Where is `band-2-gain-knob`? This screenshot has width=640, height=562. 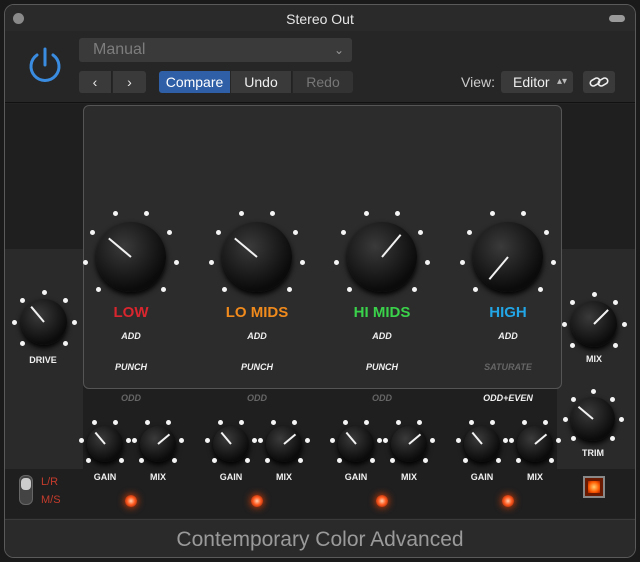
band-2-gain-knob is located at coordinates (231, 444).